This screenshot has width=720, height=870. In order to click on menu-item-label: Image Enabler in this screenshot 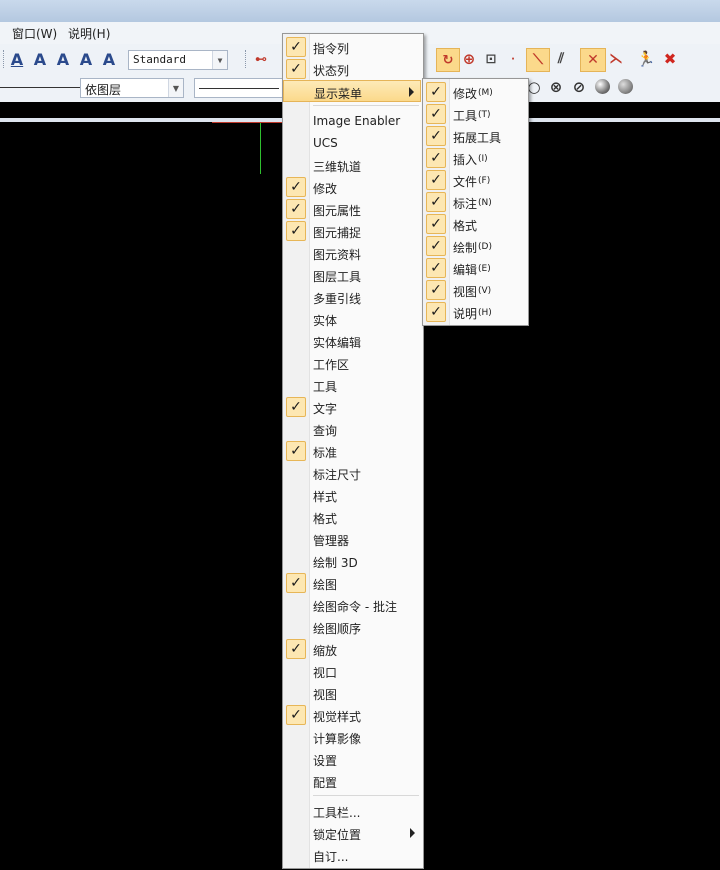, I will do `click(357, 121)`.